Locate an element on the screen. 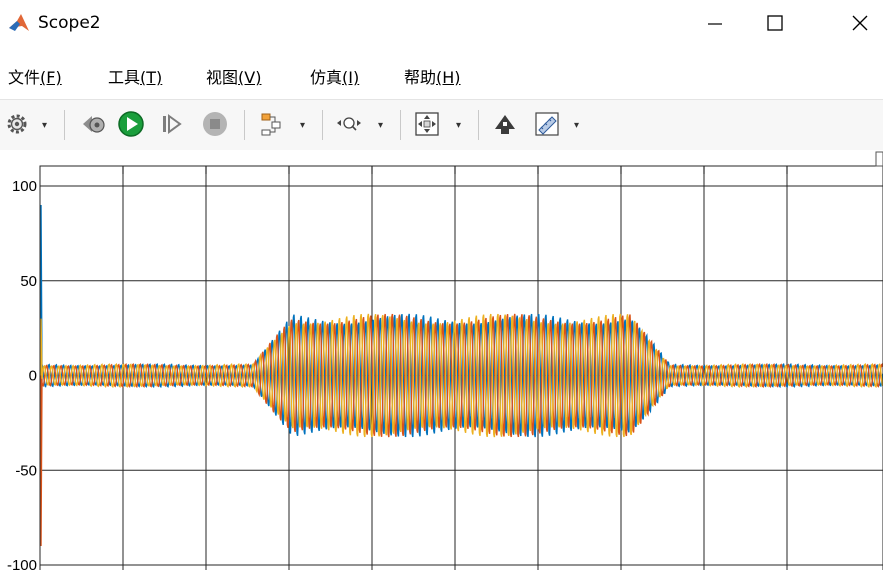 The image size is (883, 574). measurements-icon is located at coordinates (547, 124).